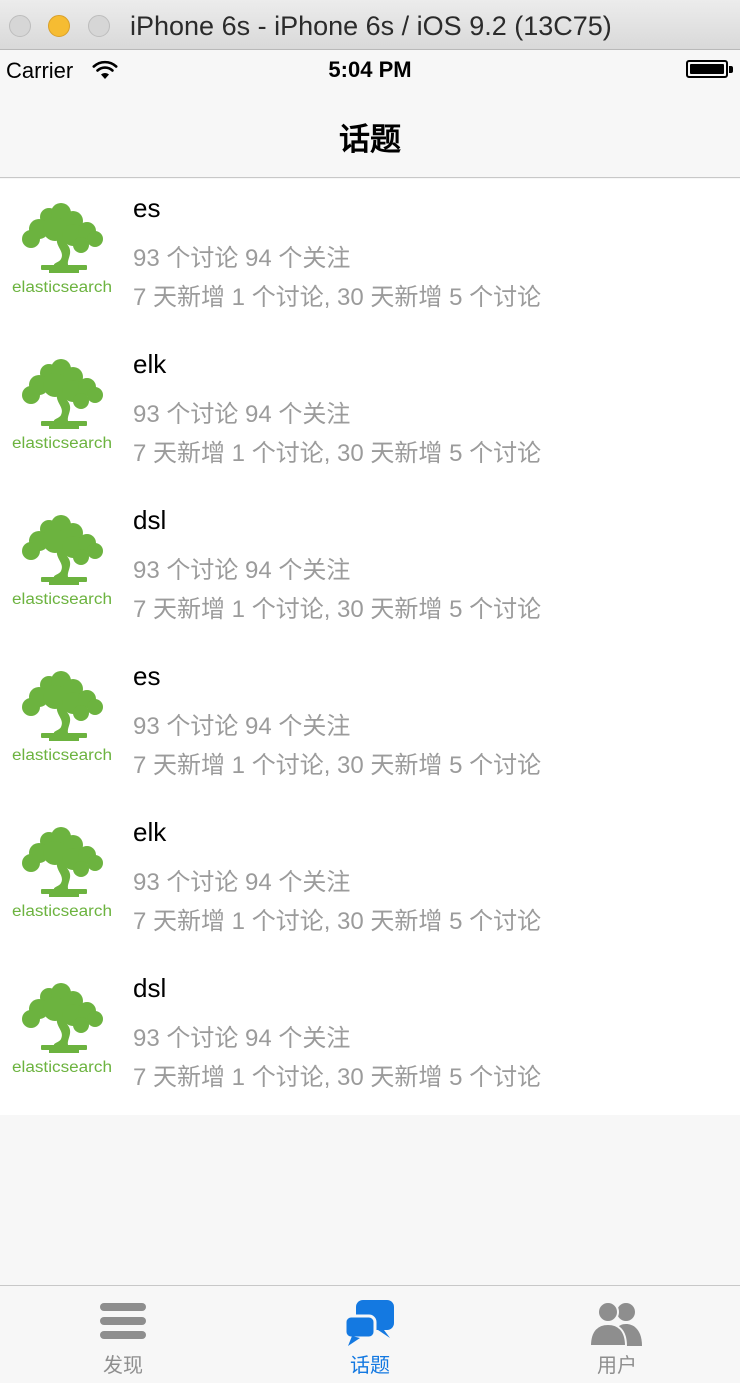  I want to click on window-title: iPhone 6s - iPhone 6s / iOS 9.2 (13C75), so click(371, 26).